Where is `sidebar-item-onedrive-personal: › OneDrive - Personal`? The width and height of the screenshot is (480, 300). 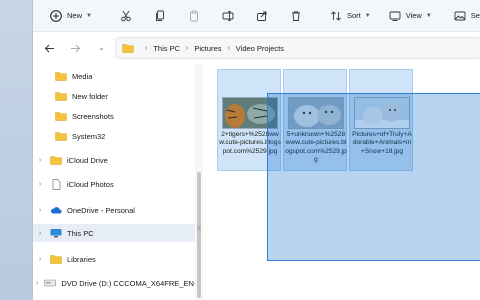
sidebar-item-onedrive-personal: › OneDrive - Personal is located at coordinates (114, 210).